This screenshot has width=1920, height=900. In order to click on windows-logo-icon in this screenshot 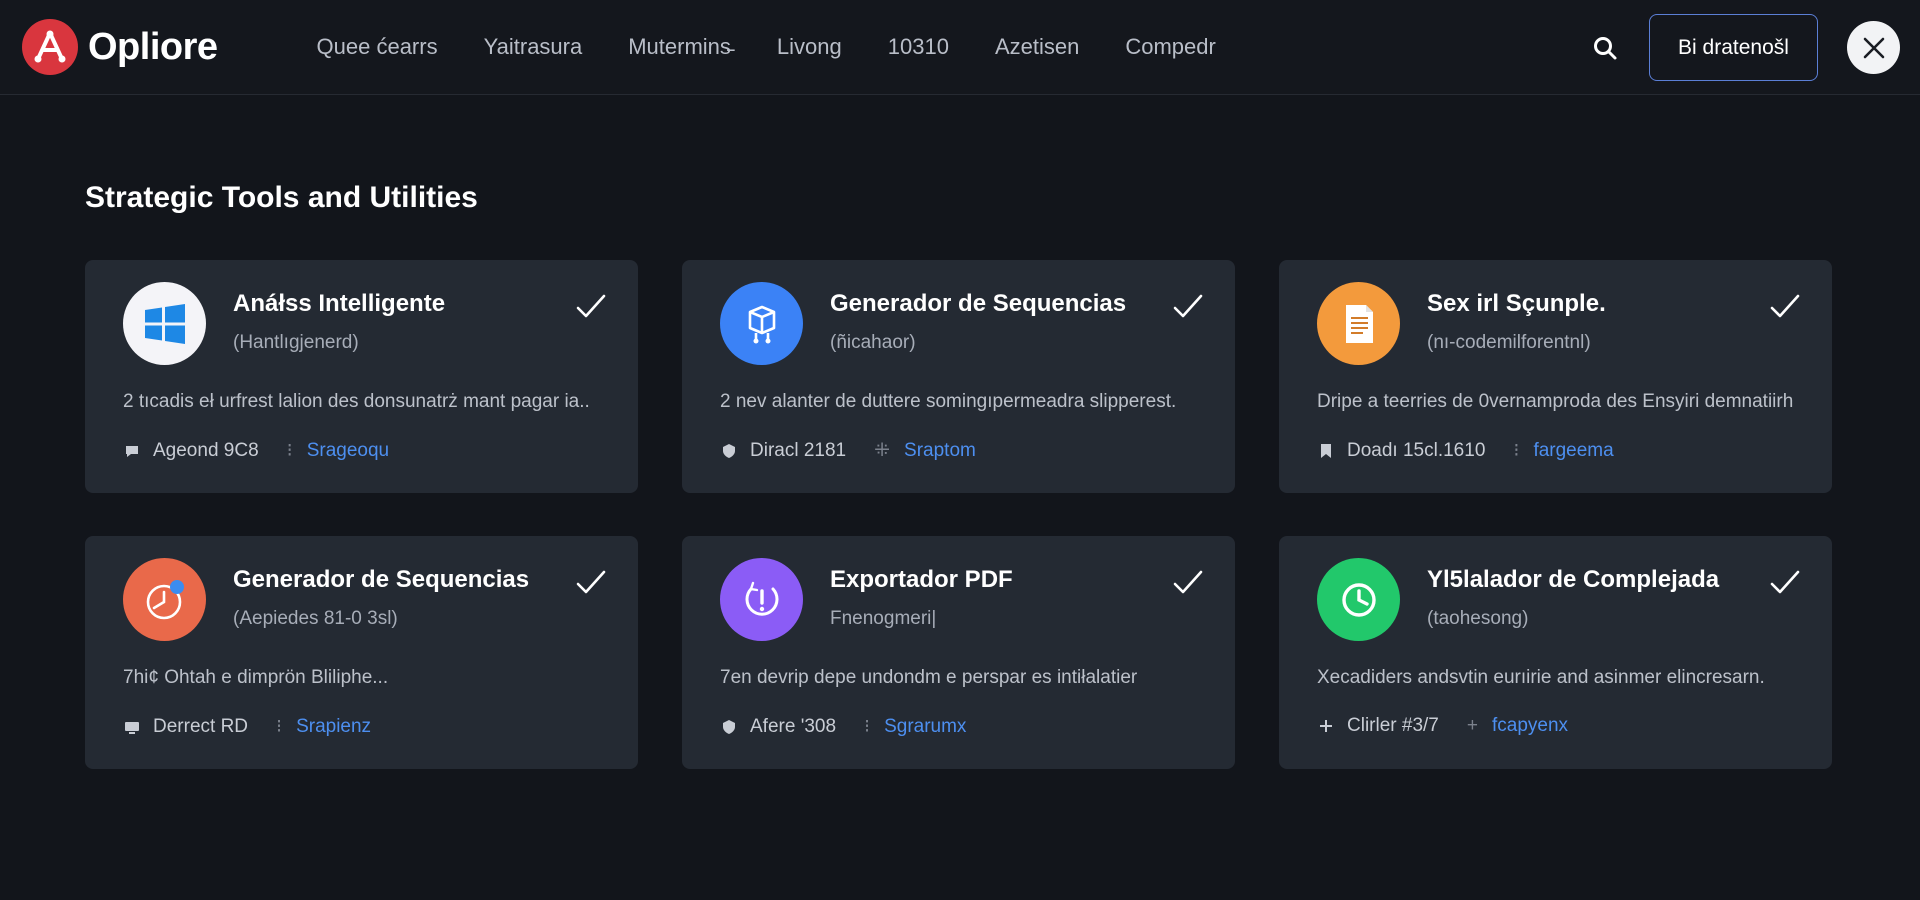, I will do `click(164, 323)`.